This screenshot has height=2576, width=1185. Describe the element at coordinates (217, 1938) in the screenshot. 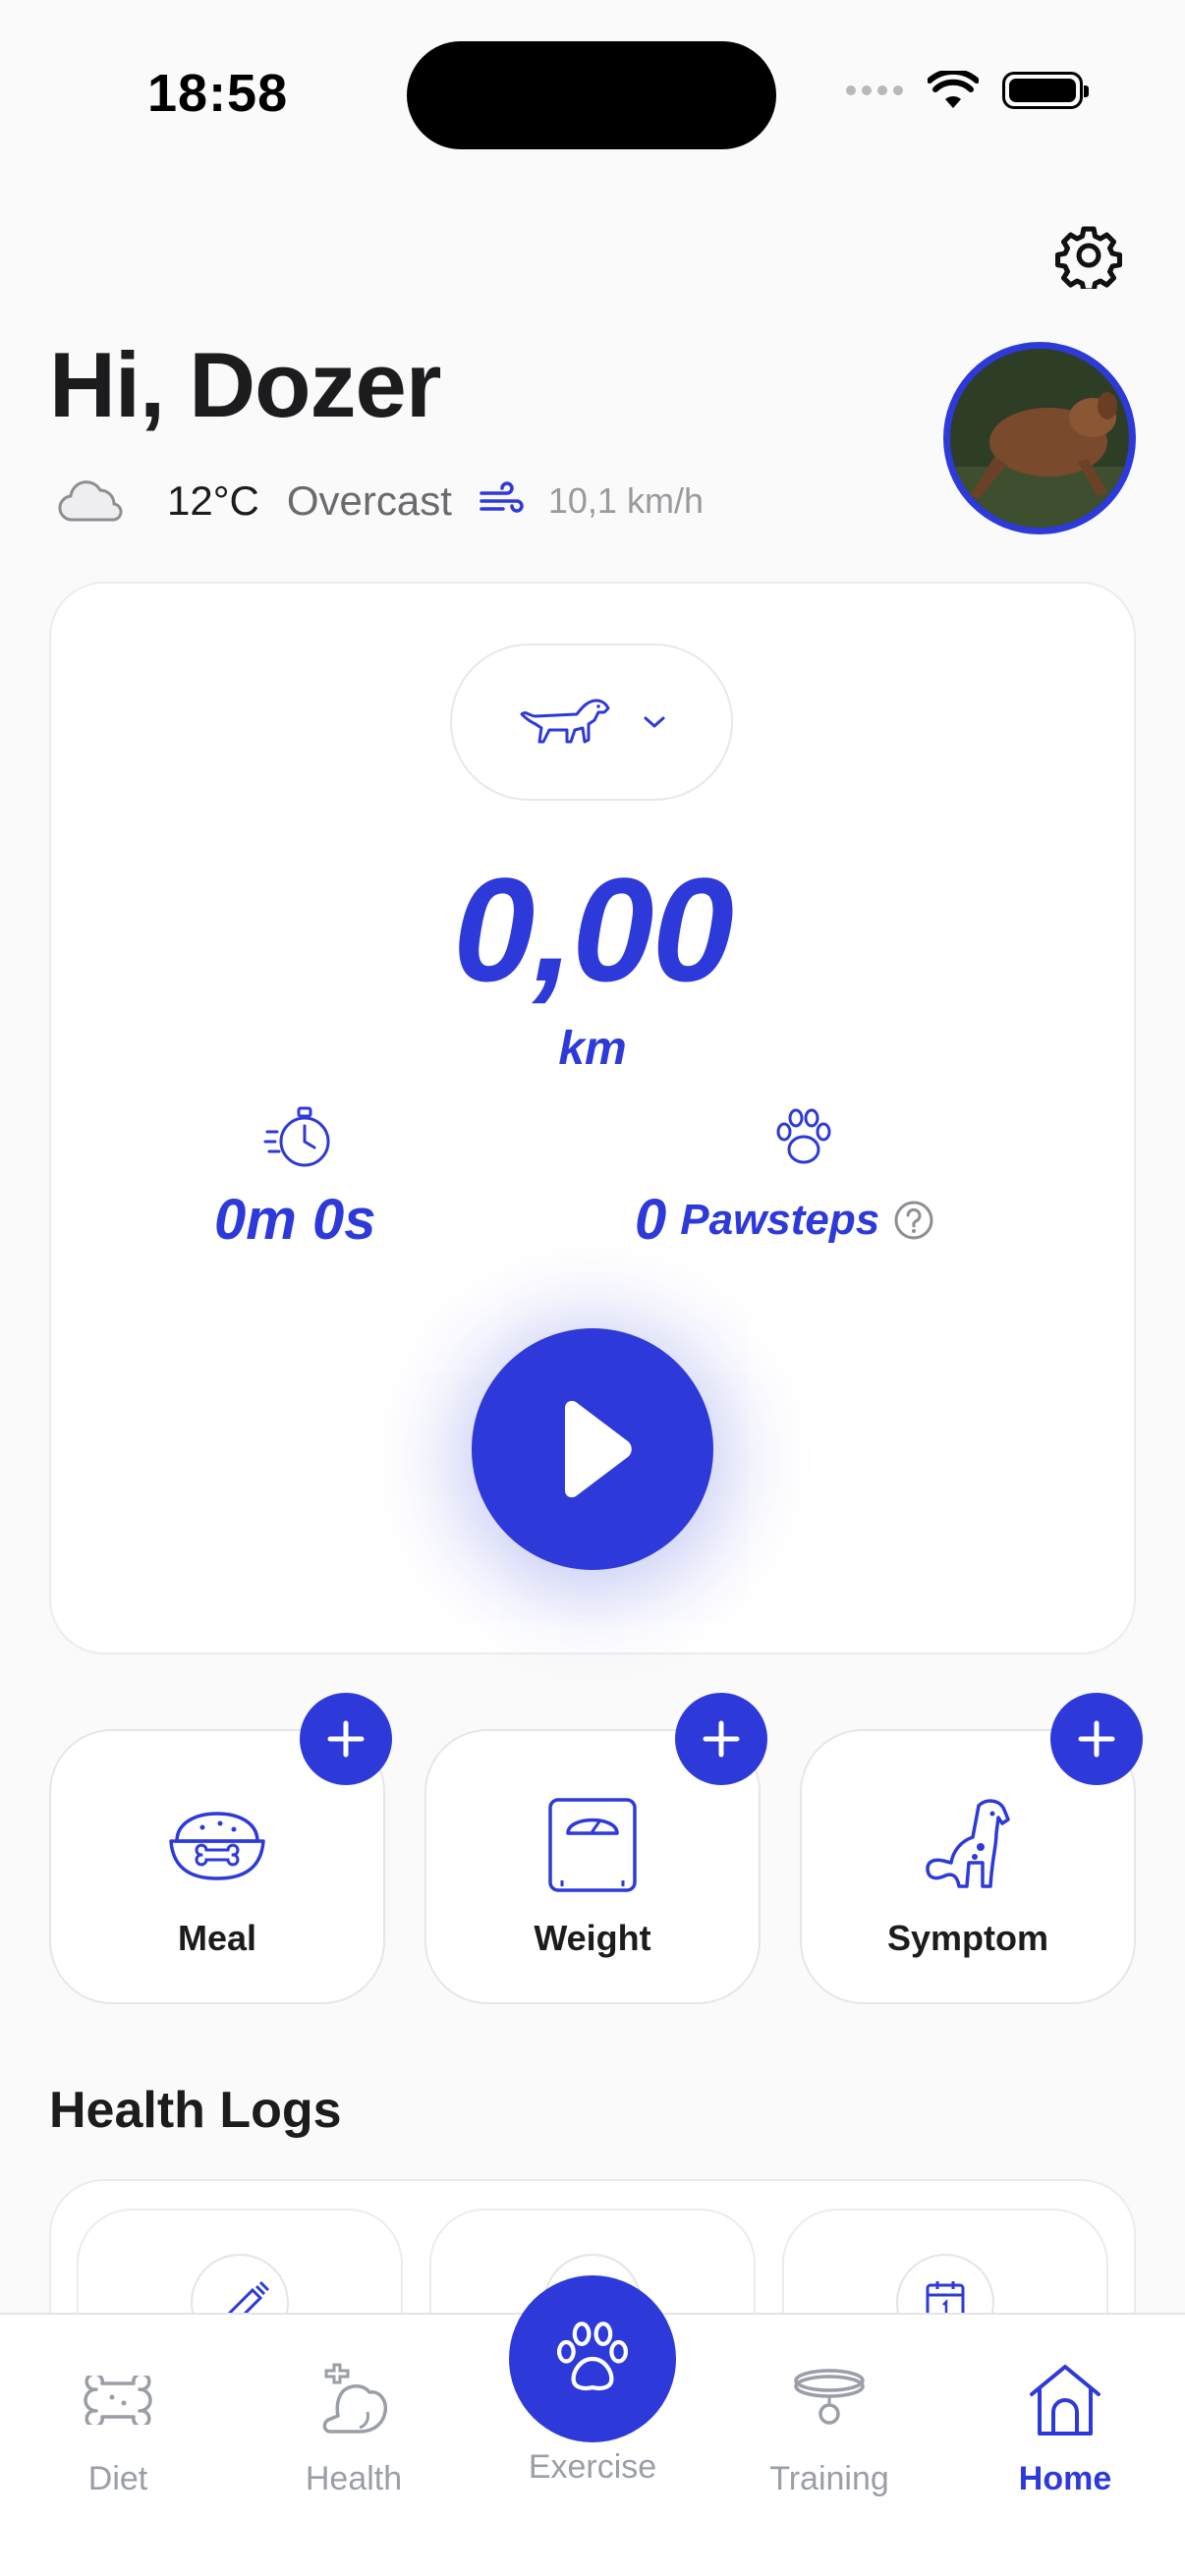

I see `meal-label: Meal` at that location.